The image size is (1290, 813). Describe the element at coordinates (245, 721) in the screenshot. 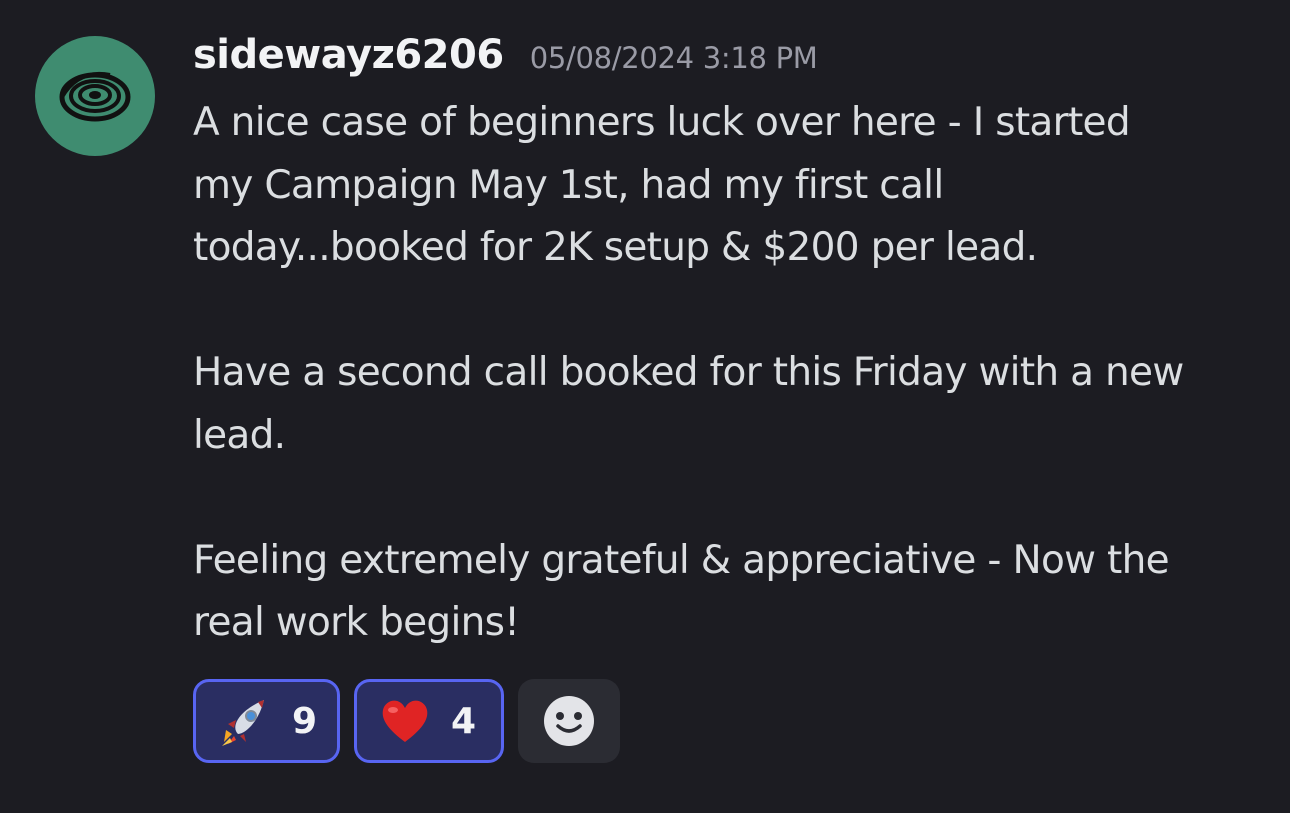

I see `rocket-emoji` at that location.